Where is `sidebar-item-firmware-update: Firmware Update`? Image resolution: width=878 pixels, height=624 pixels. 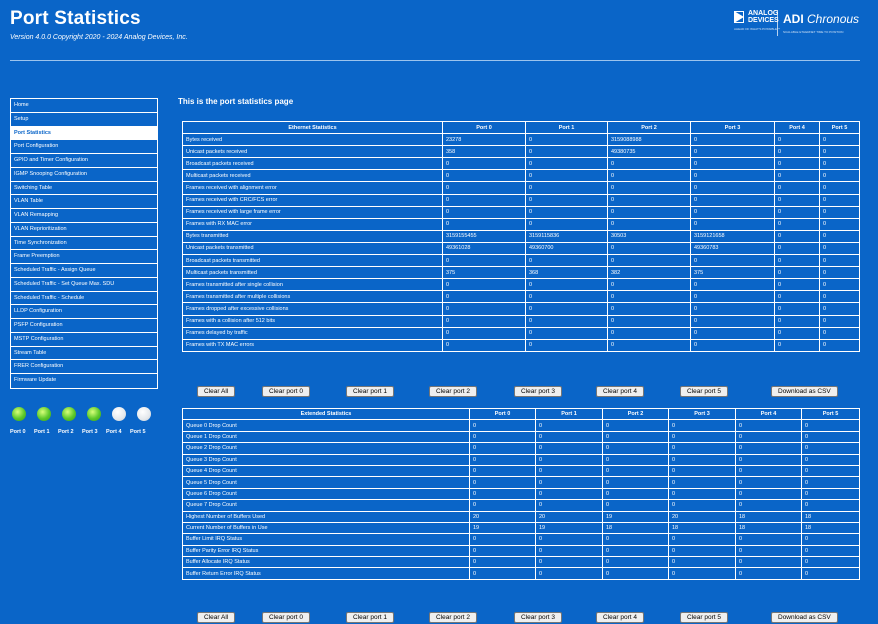
sidebar-item-firmware-update: Firmware Update is located at coordinates (84, 381).